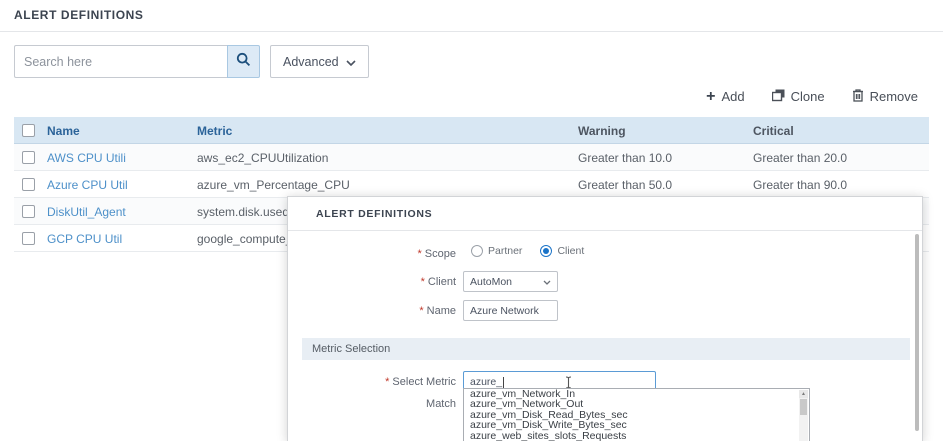  What do you see at coordinates (420, 382) in the screenshot?
I see `select-metric-label: * Select Metric` at bounding box center [420, 382].